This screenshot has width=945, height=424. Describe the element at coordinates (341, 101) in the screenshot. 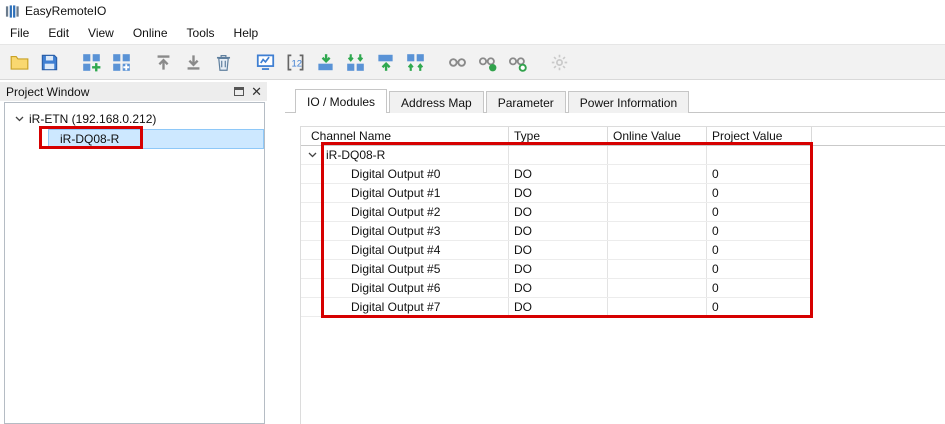

I see `tab-io-modules: IO / Modules` at that location.